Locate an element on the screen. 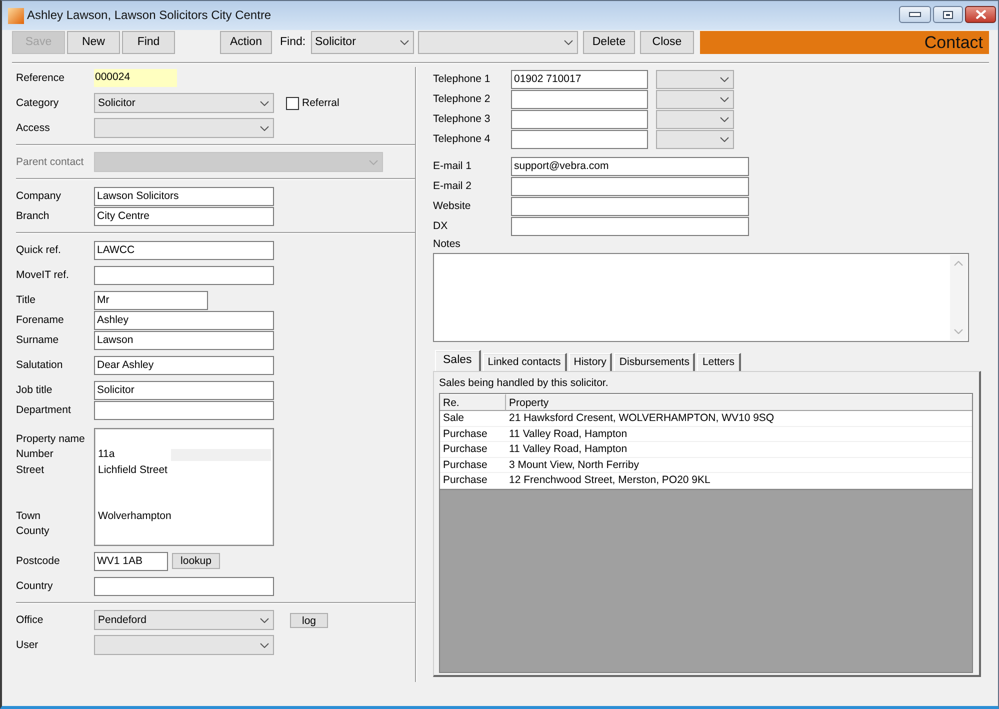  field-label: Category is located at coordinates (38, 103).